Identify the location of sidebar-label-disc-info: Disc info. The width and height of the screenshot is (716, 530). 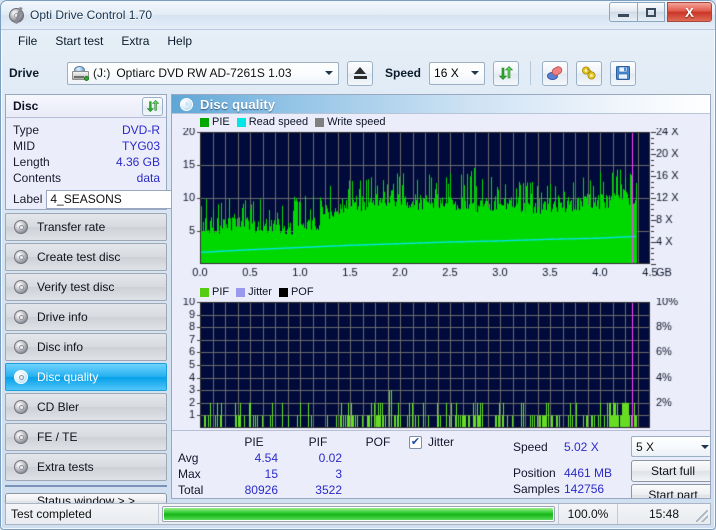
(60, 347).